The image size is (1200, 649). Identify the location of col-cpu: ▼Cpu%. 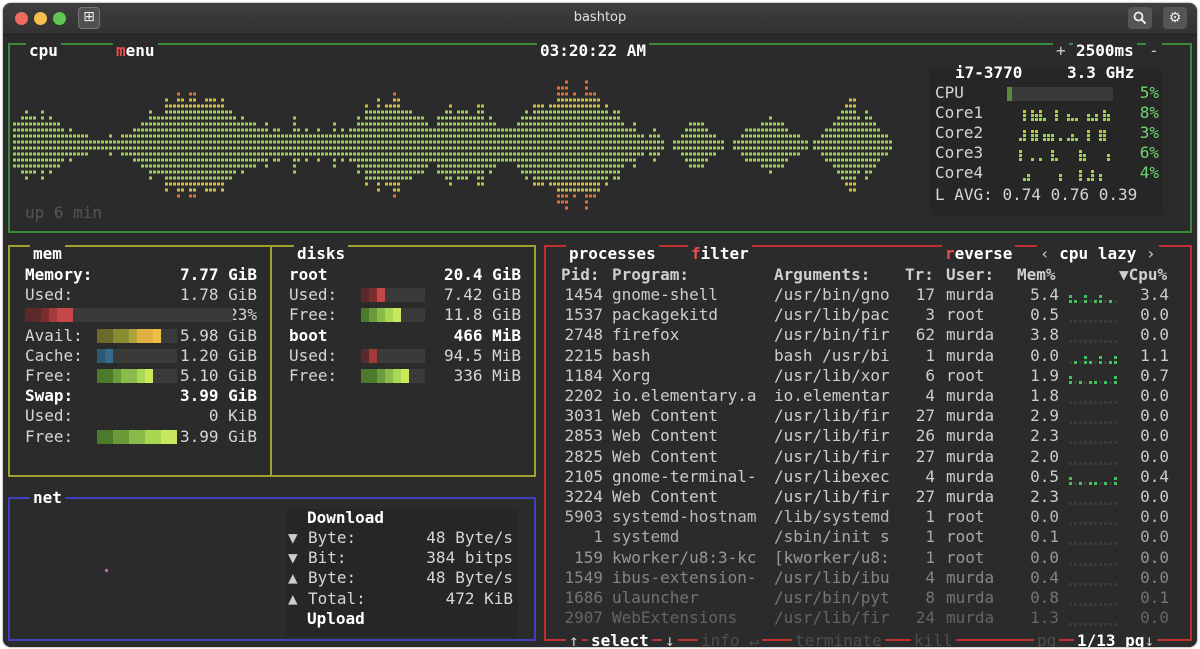
(1143, 275).